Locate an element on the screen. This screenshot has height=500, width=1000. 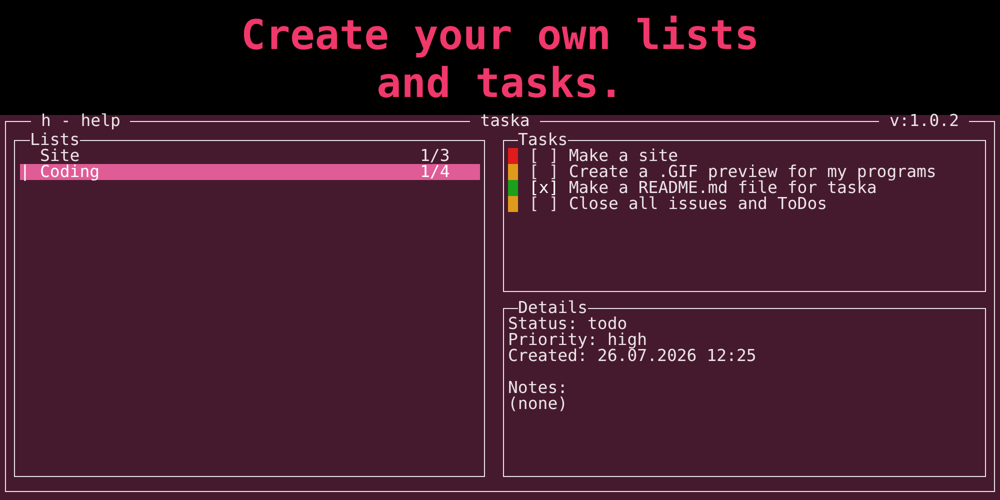
app-title: taska is located at coordinates (505, 121).